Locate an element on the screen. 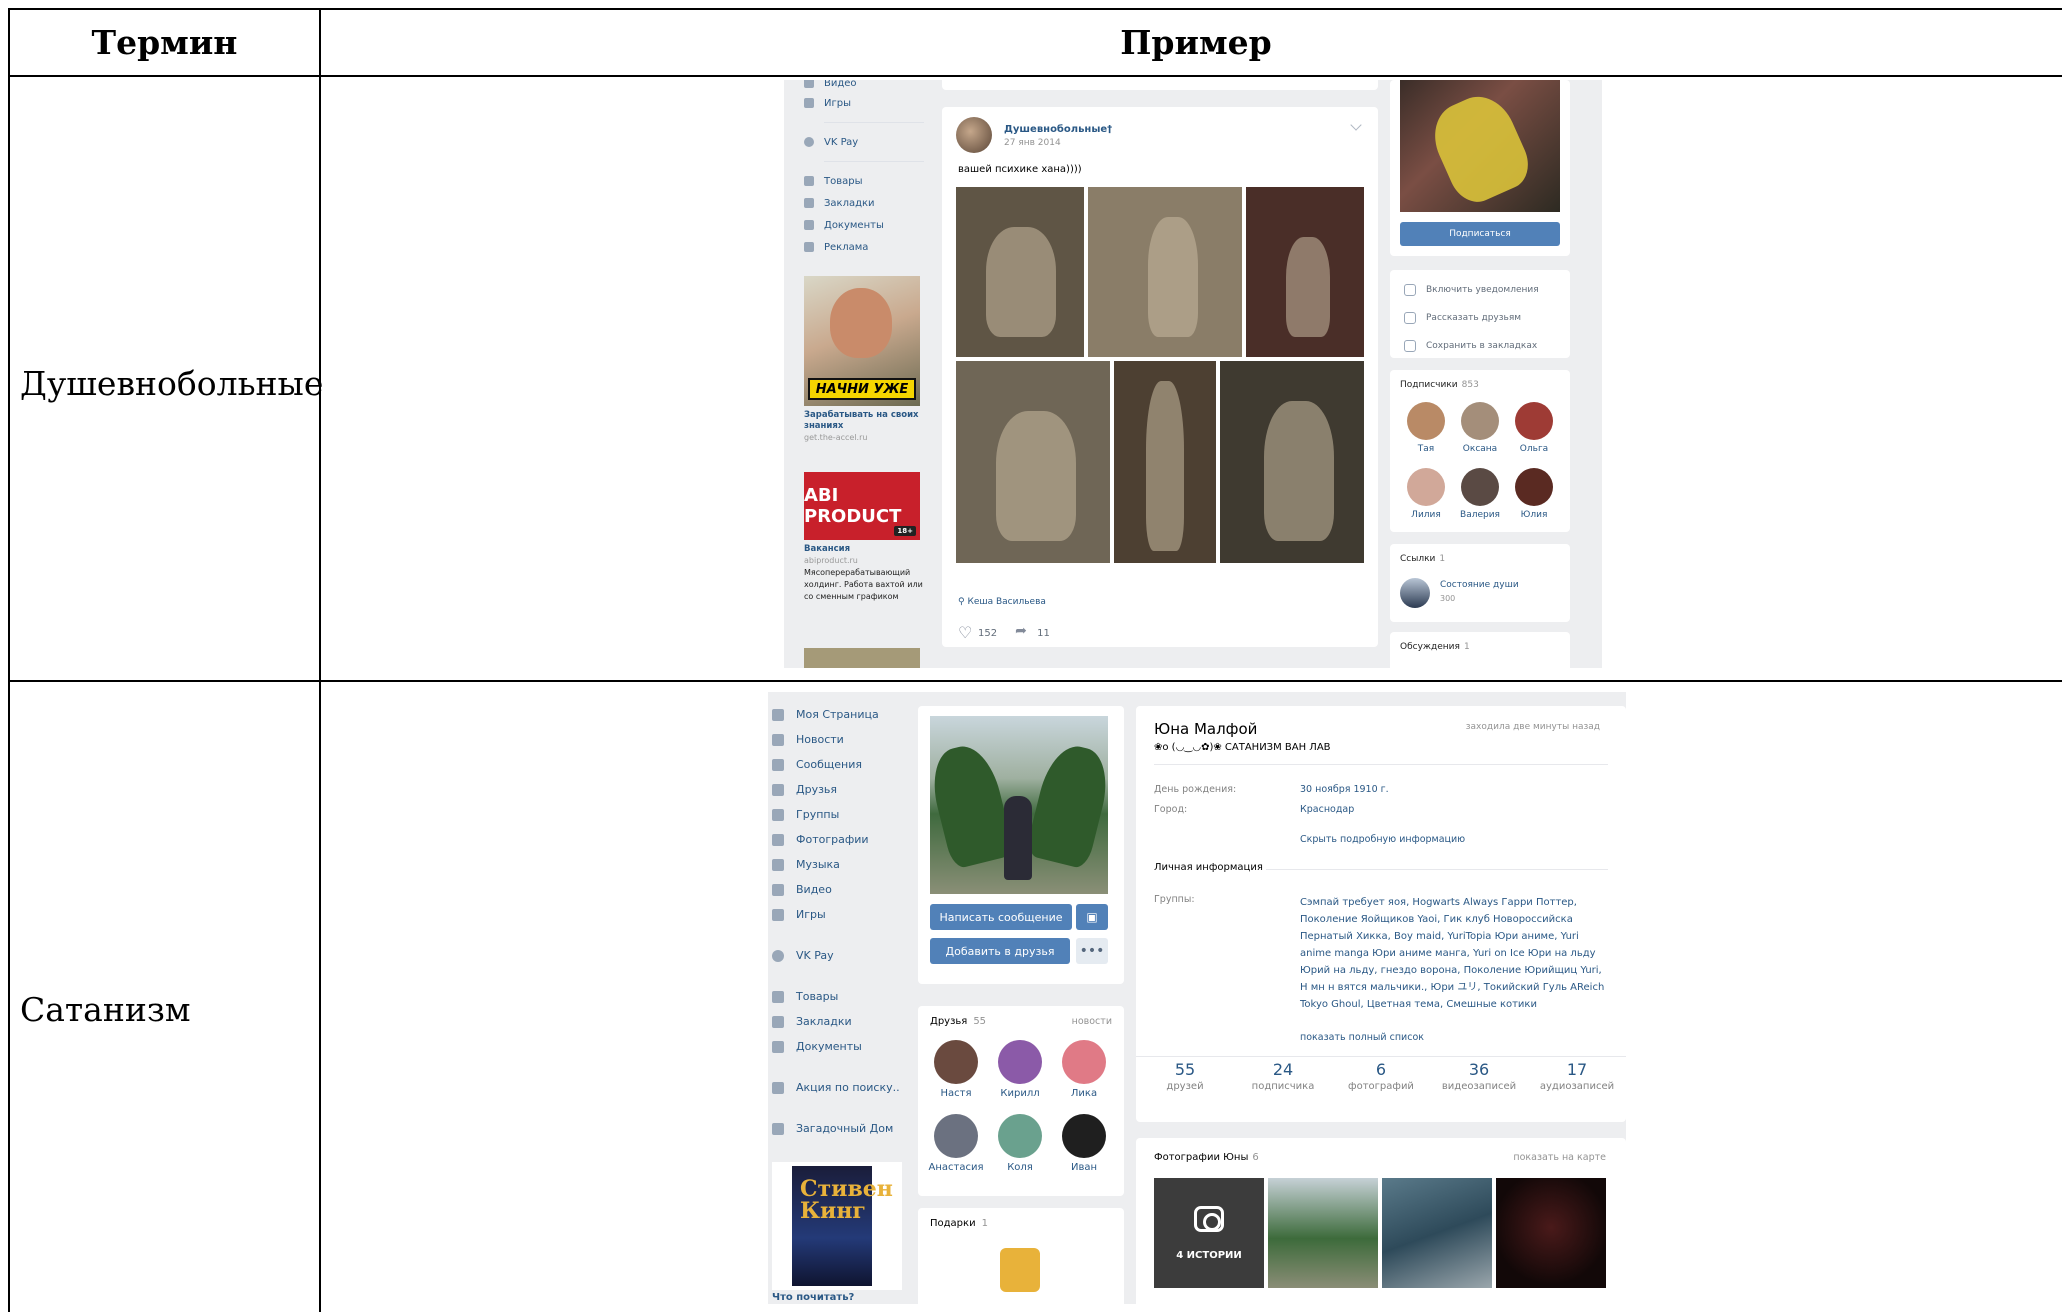 The width and height of the screenshot is (2062, 1312). gift-button: ▣ is located at coordinates (1092, 917).